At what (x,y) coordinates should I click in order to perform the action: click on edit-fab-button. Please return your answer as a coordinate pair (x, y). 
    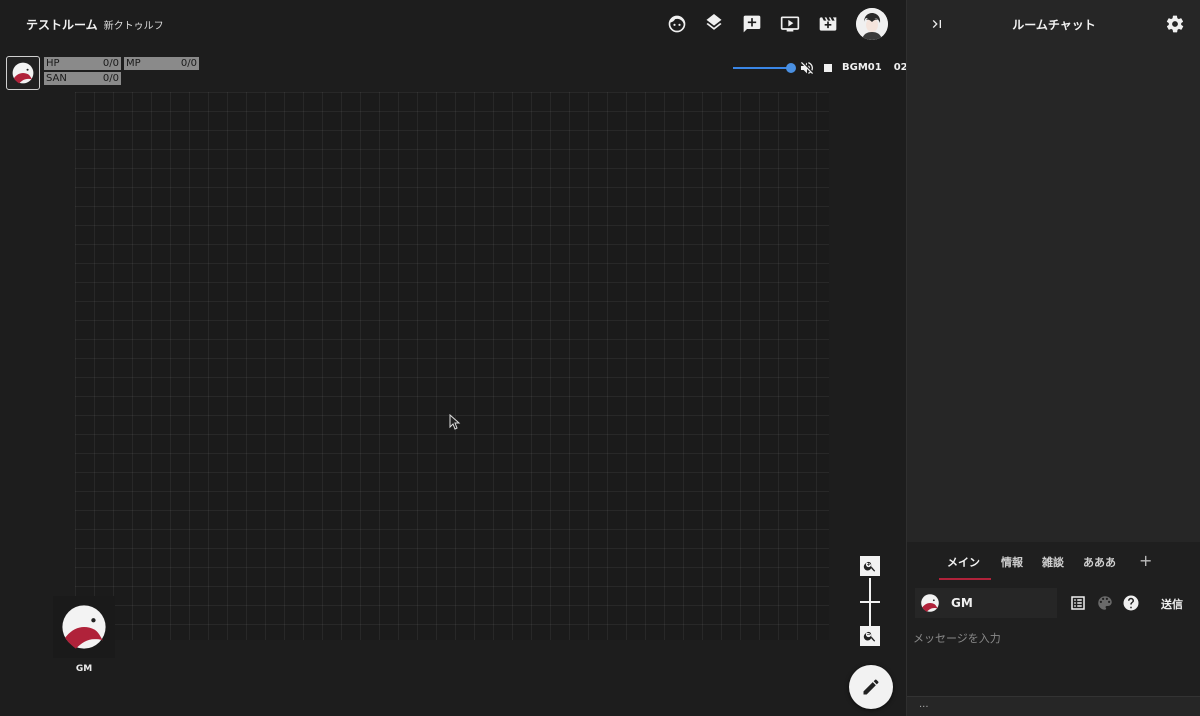
    Looking at the image, I should click on (871, 687).